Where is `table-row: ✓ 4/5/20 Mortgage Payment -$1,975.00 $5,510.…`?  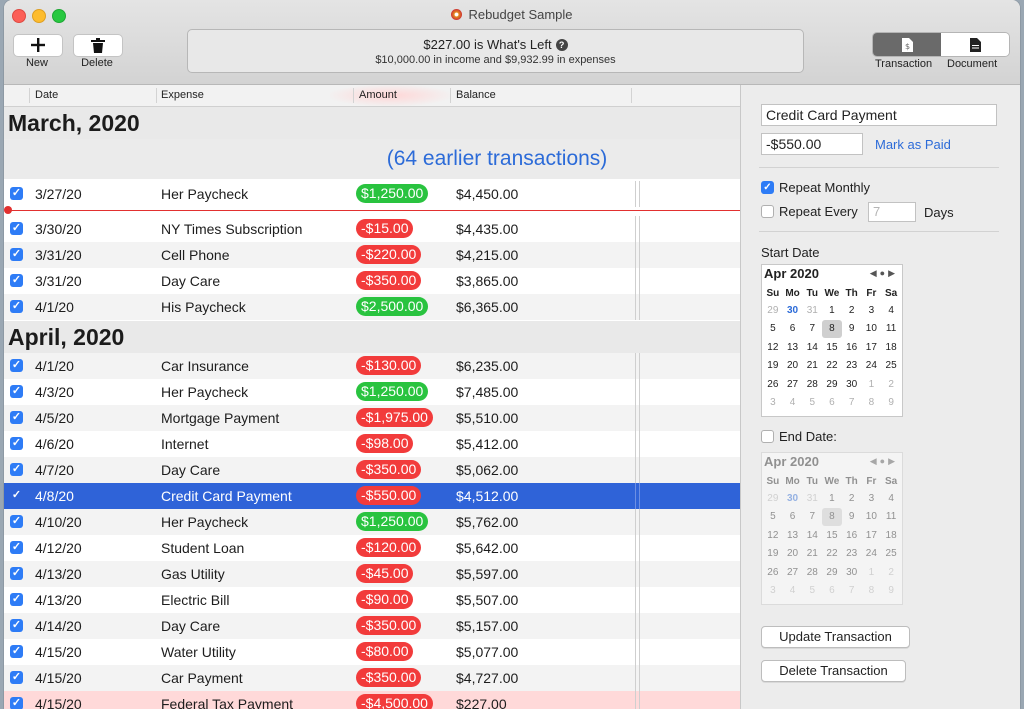
table-row: ✓ 4/5/20 Mortgage Payment -$1,975.00 $5,510.… is located at coordinates (372, 418).